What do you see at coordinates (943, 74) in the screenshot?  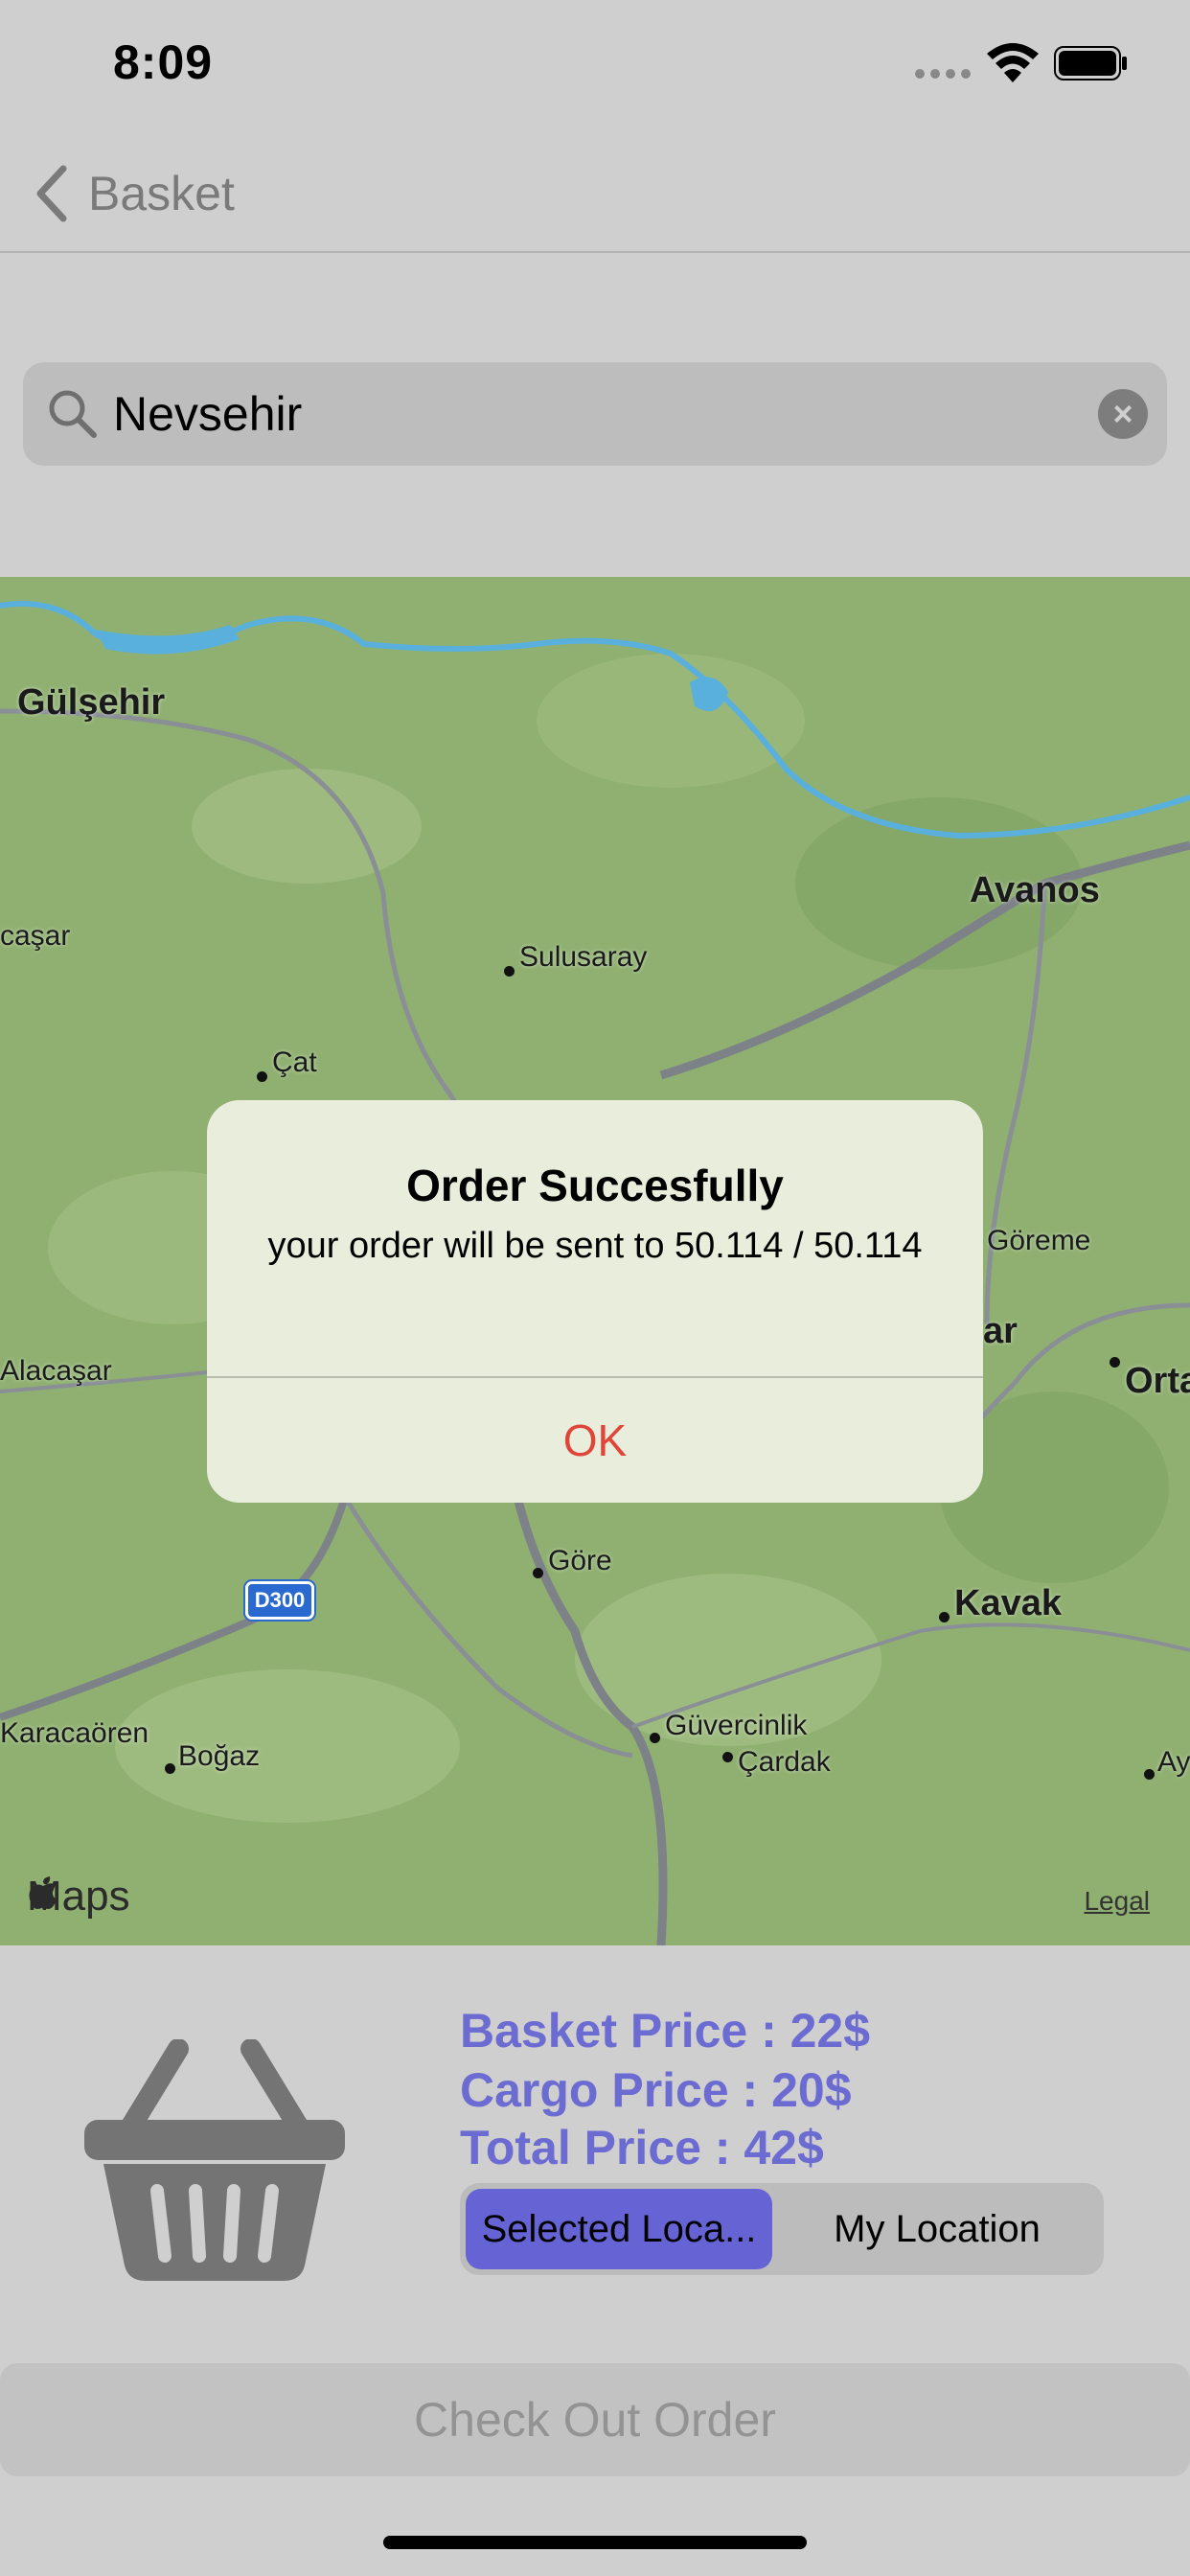 I see `cellular-signal-icon` at bounding box center [943, 74].